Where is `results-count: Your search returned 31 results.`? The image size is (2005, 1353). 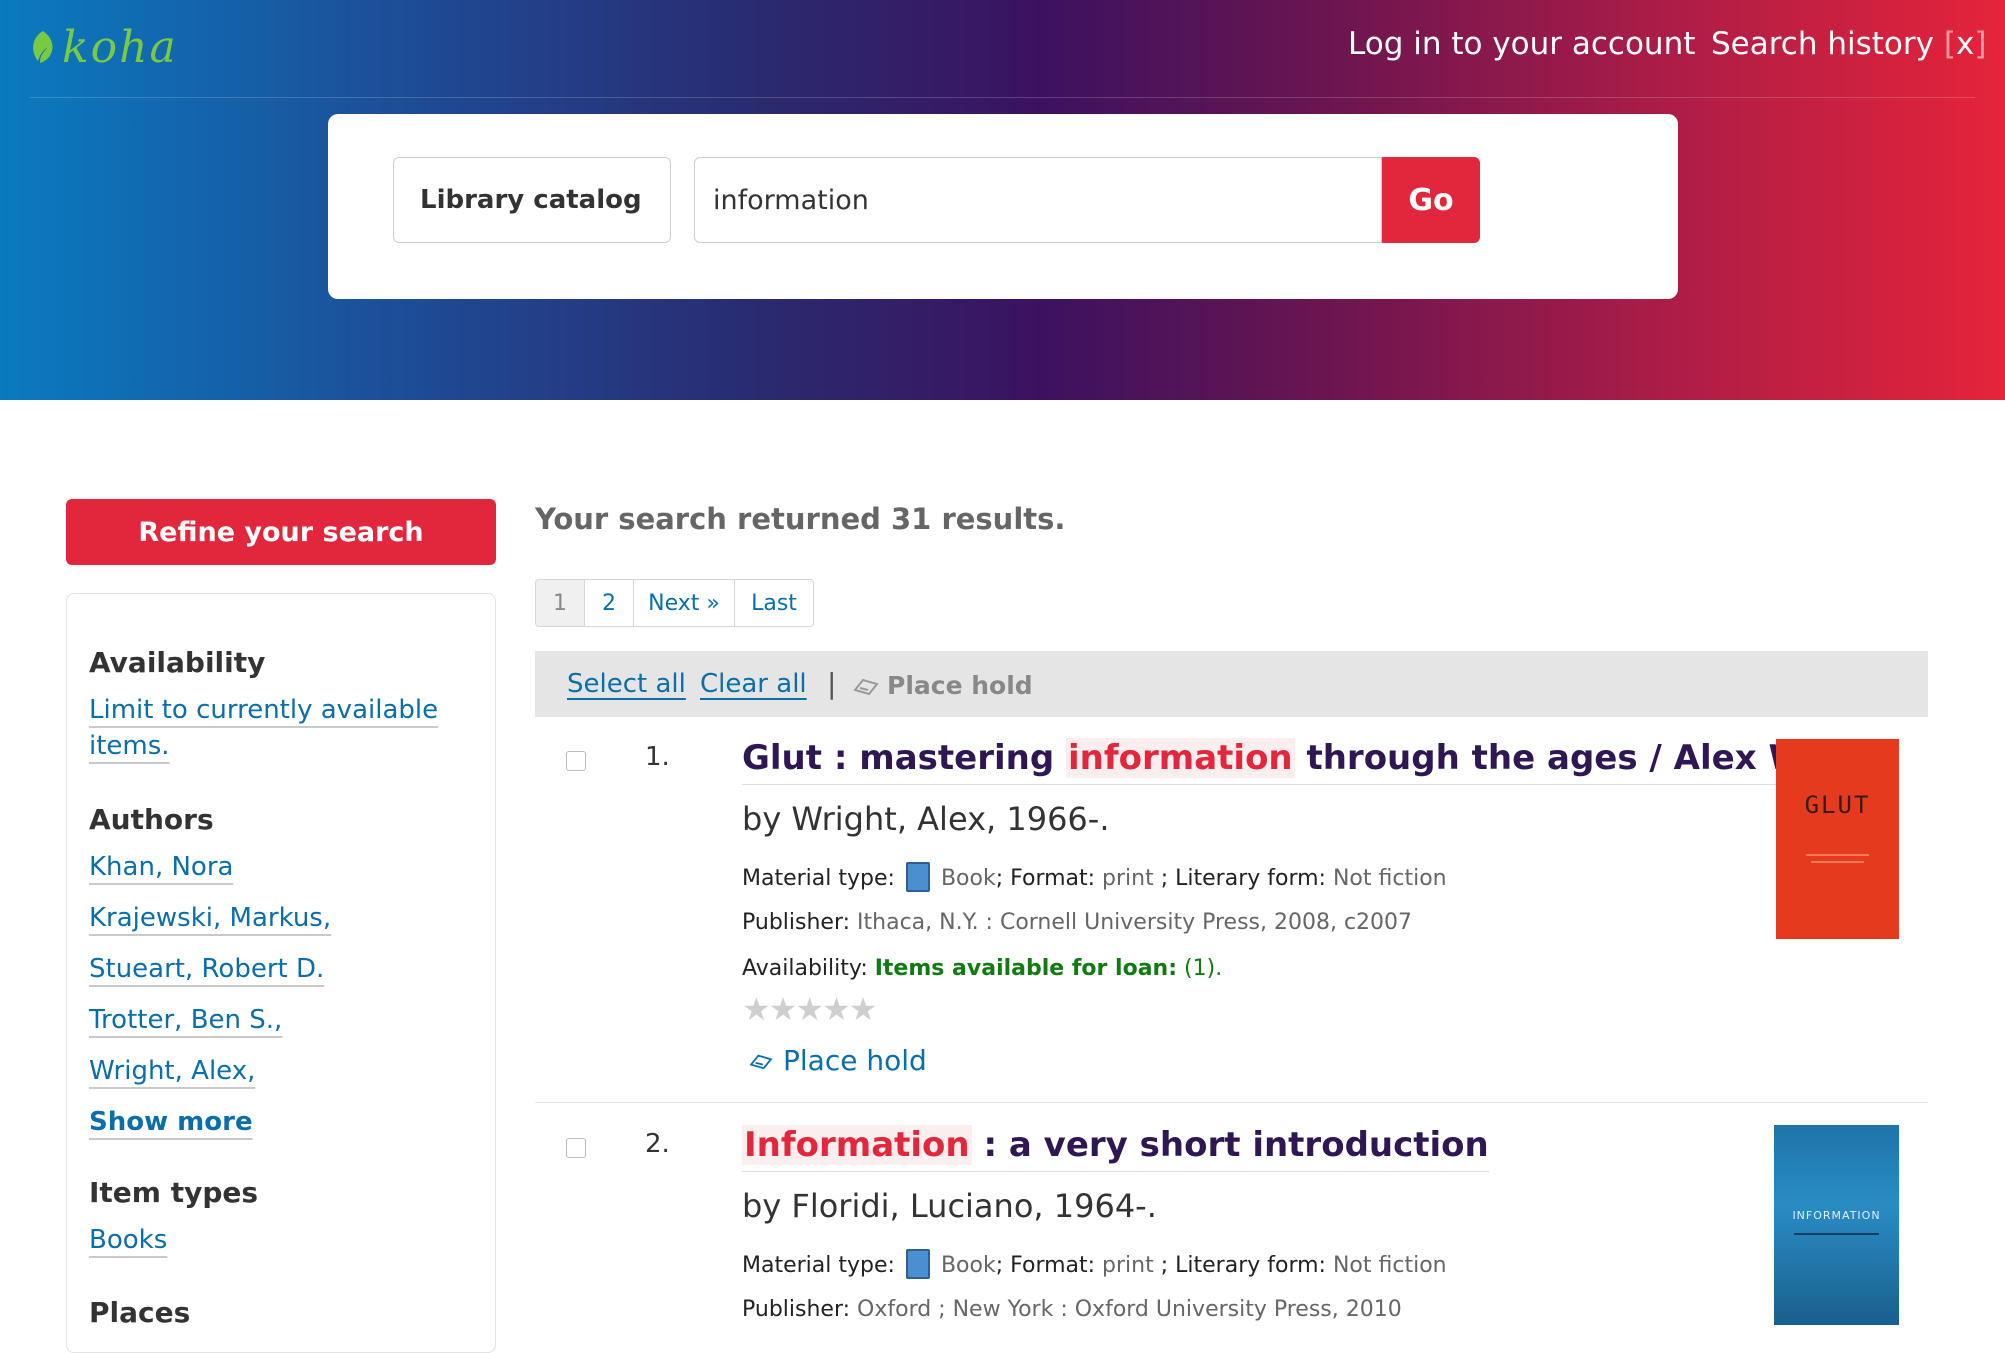 results-count: Your search returned 31 results. is located at coordinates (800, 519).